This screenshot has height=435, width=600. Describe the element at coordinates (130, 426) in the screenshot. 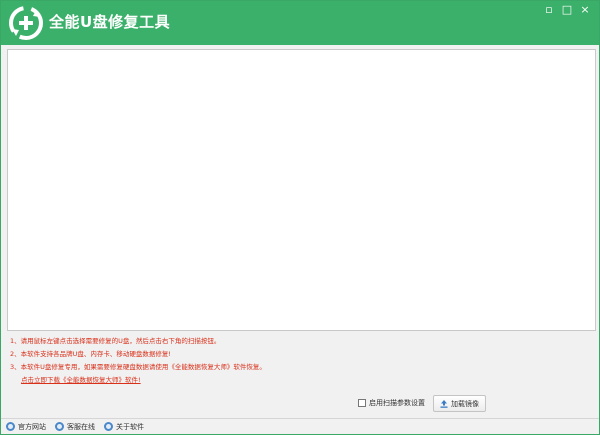

I see `about-label: 关于软件` at that location.